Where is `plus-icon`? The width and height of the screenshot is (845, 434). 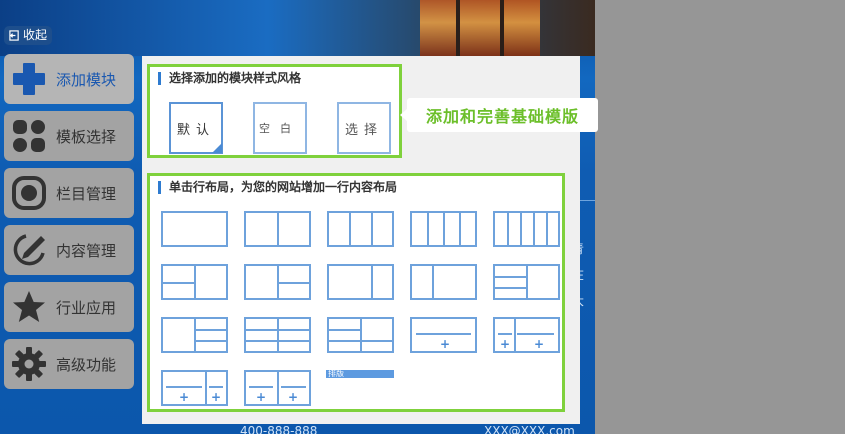
plus-icon is located at coordinates (29, 79).